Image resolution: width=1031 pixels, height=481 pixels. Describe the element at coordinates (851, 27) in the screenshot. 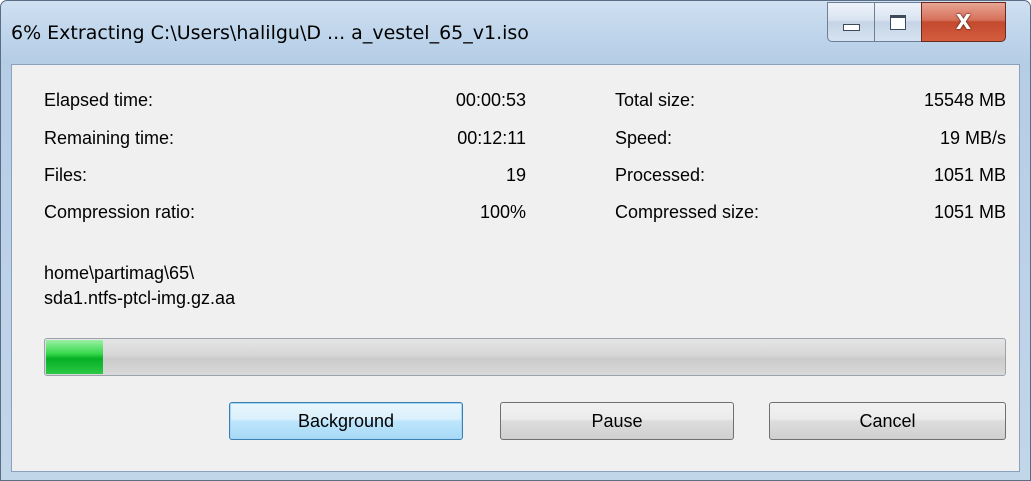

I see `minimize-icon` at that location.